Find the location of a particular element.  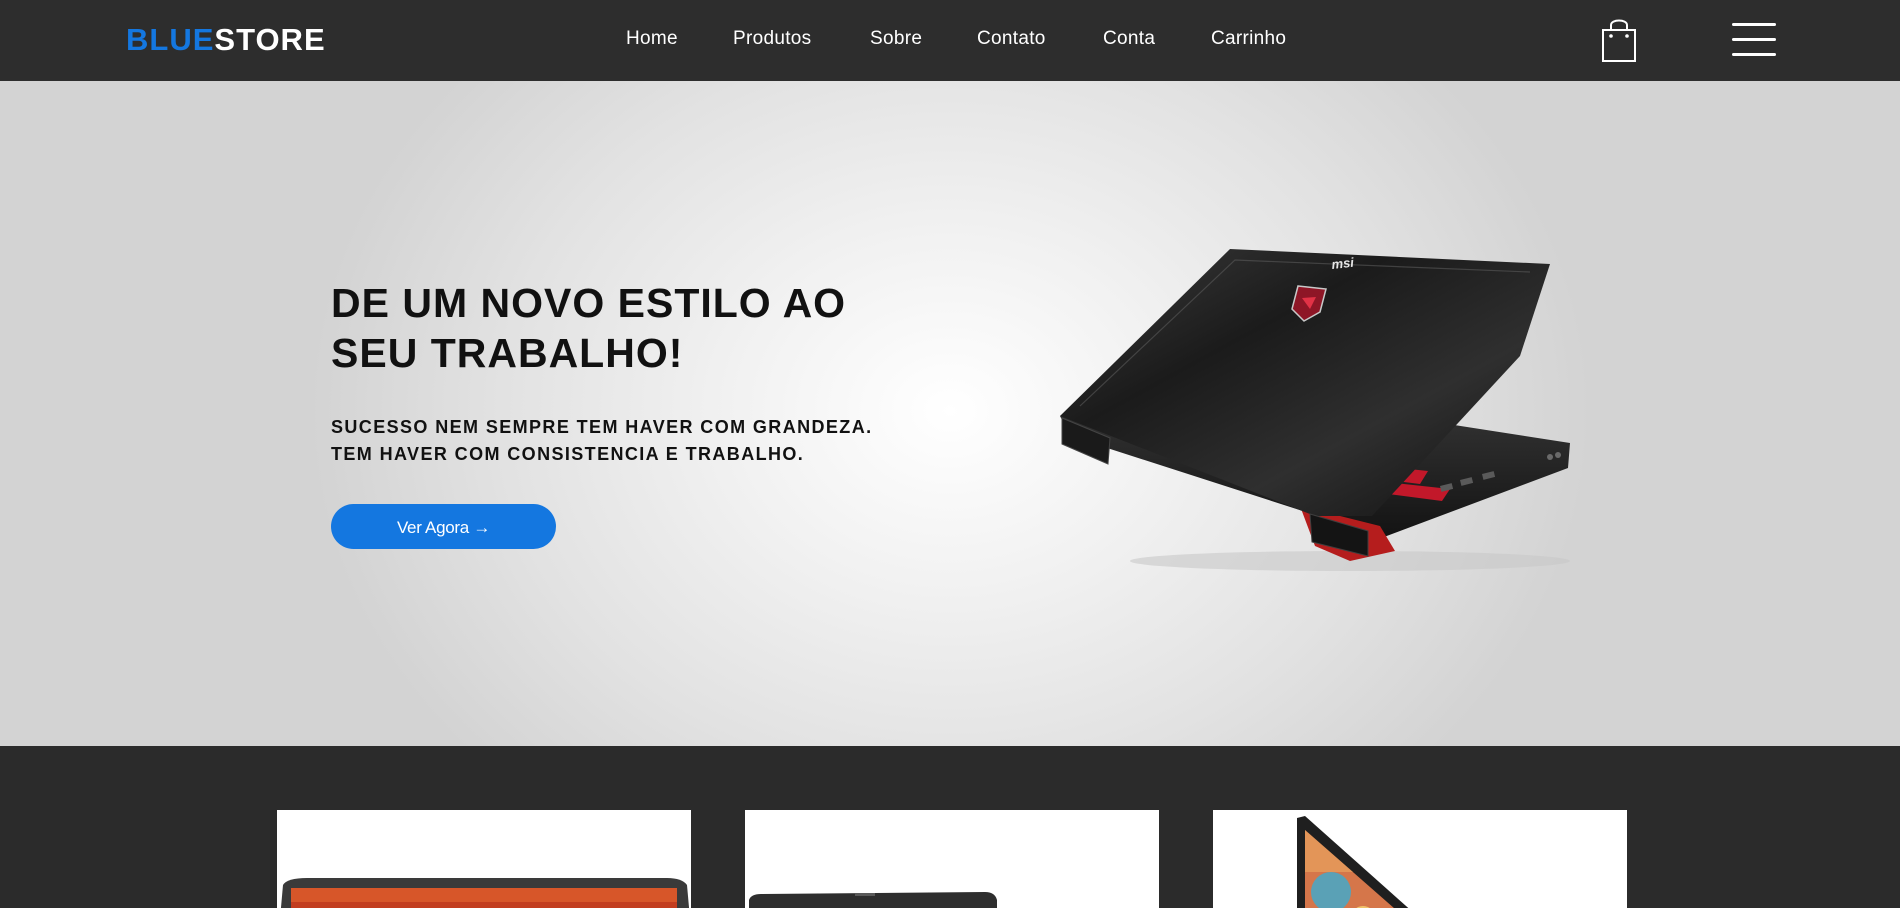

shopping-bag-icon is located at coordinates (1619, 40).